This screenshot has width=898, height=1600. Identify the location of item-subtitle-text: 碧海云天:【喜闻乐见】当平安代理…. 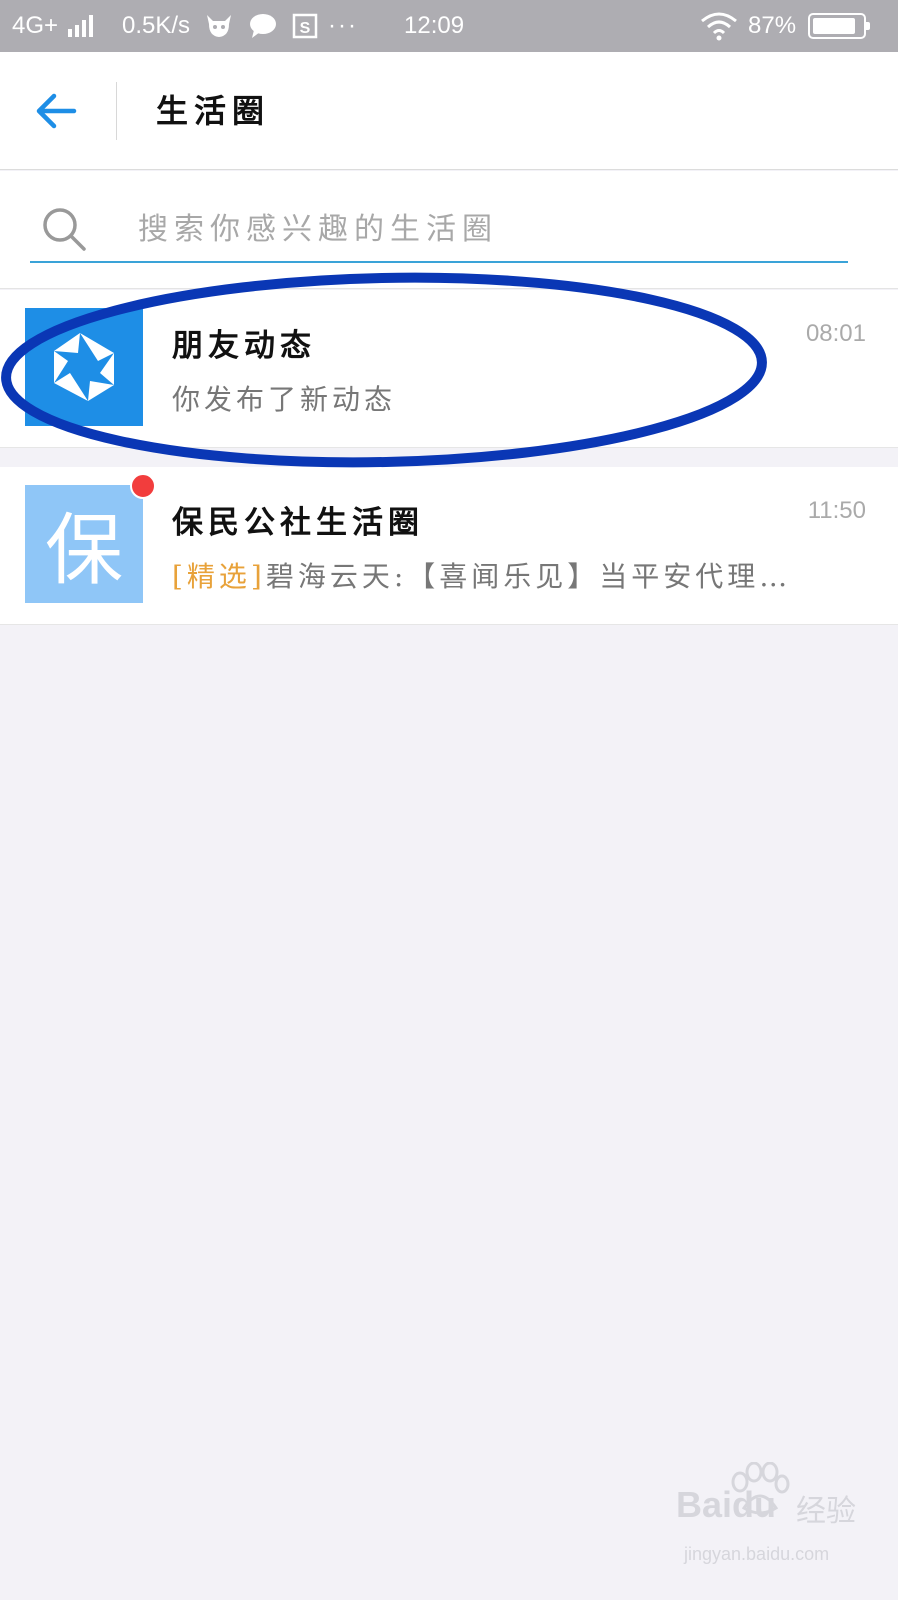
(528, 576).